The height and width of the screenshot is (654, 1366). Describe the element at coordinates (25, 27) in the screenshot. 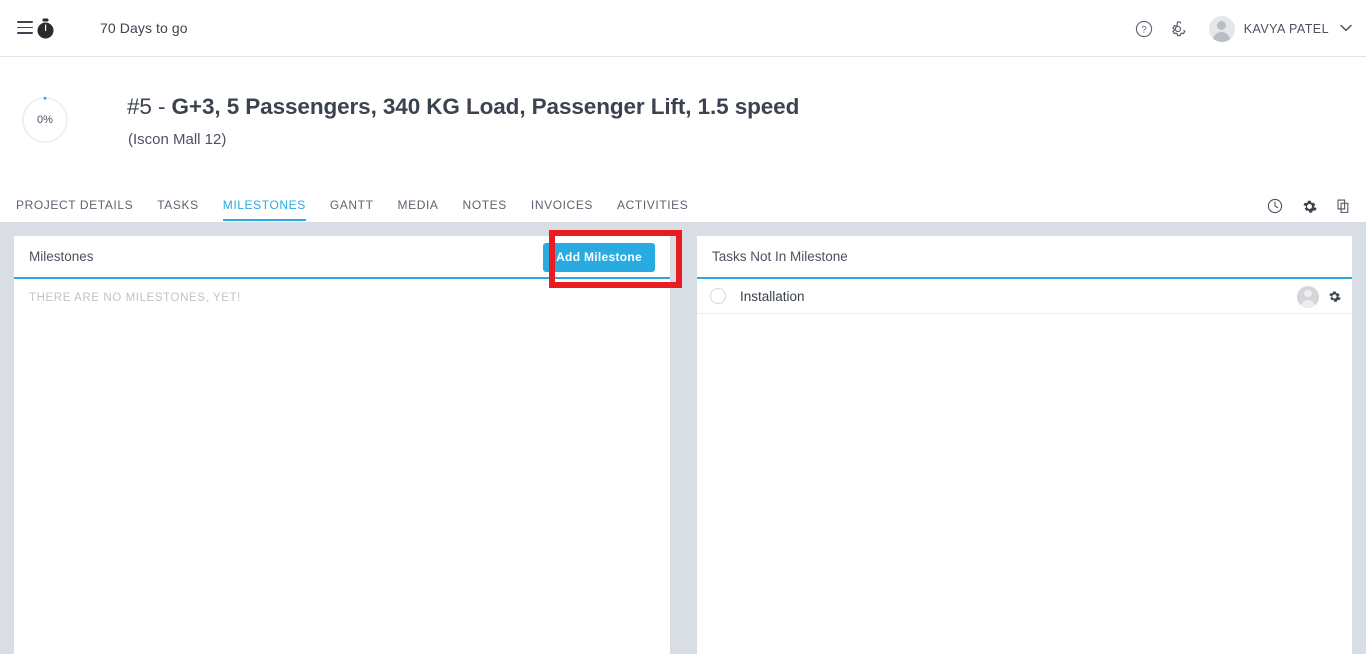

I see `hamburger-menu-icon` at that location.